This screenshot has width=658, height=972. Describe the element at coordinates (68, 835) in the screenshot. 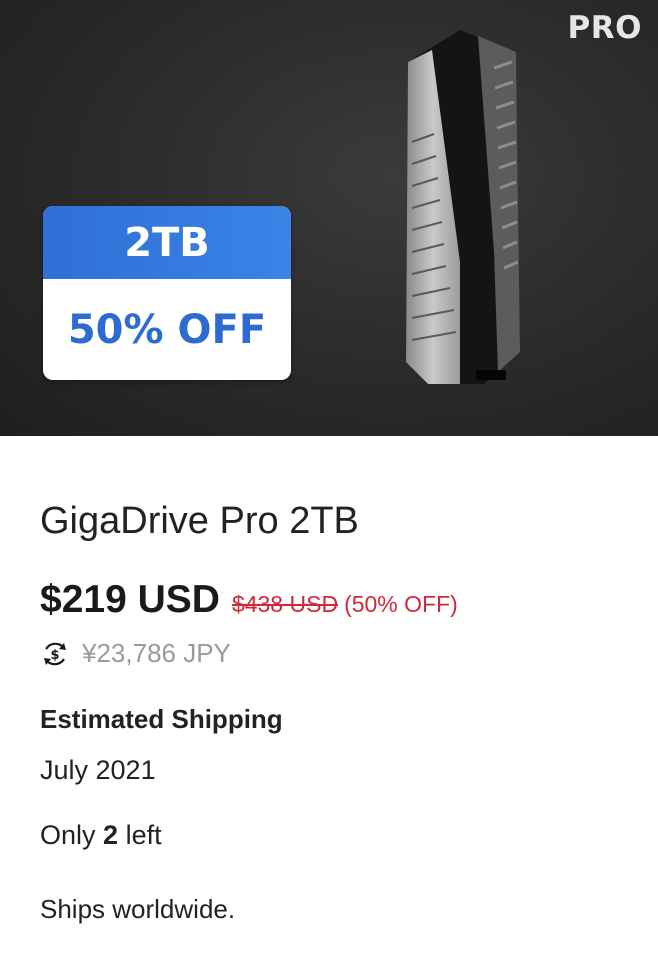

I see `stock-prefix: Only` at that location.